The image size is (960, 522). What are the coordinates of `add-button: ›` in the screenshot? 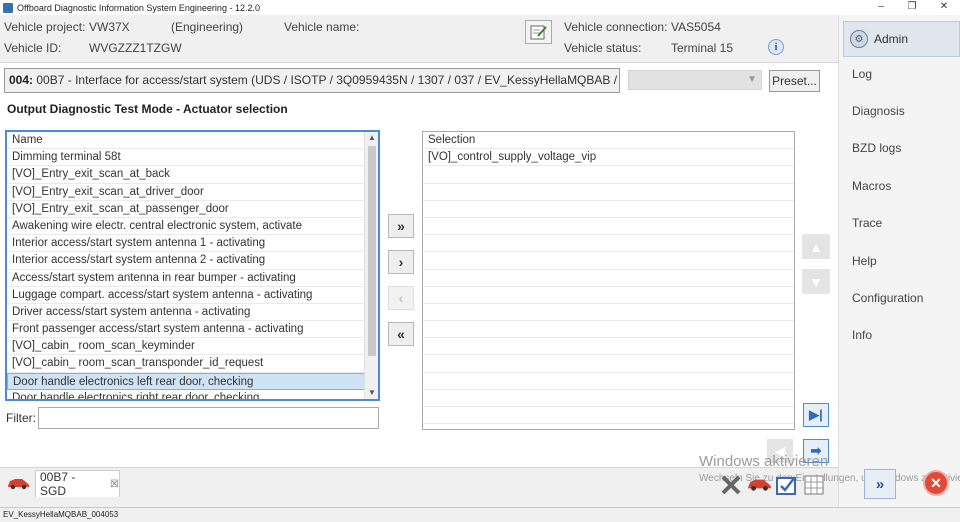 It's located at (401, 262).